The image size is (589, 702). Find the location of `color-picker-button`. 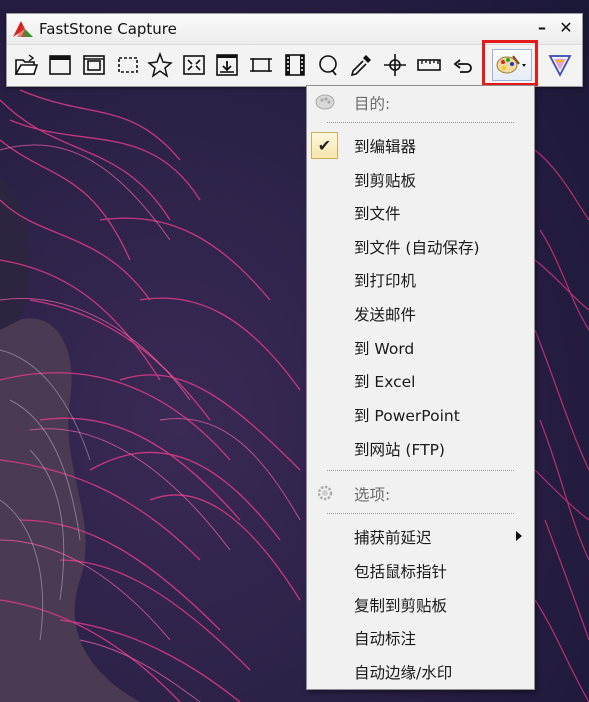

color-picker-button is located at coordinates (361, 65).